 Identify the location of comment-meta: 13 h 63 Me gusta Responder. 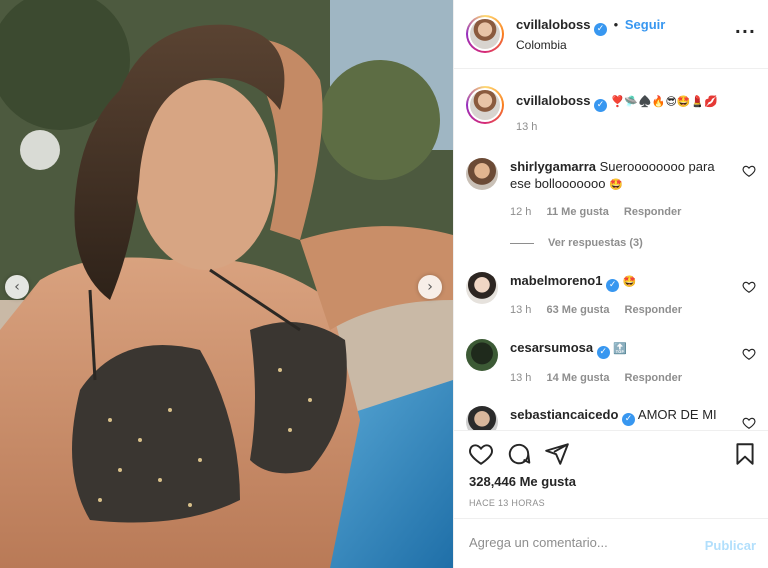
(602, 310).